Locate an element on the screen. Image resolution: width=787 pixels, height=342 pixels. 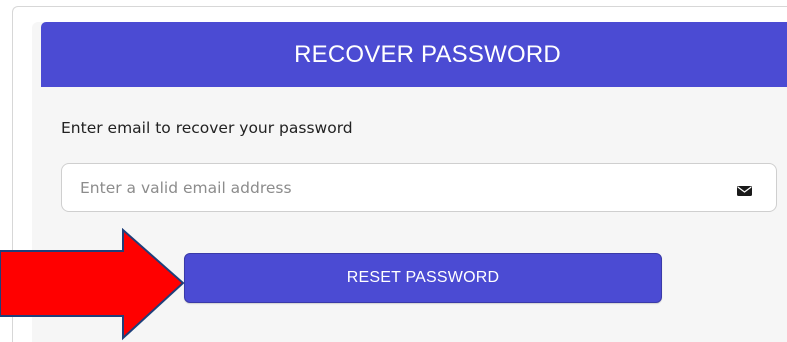
reset-password-button: RESET PASSWORD is located at coordinates (423, 278).